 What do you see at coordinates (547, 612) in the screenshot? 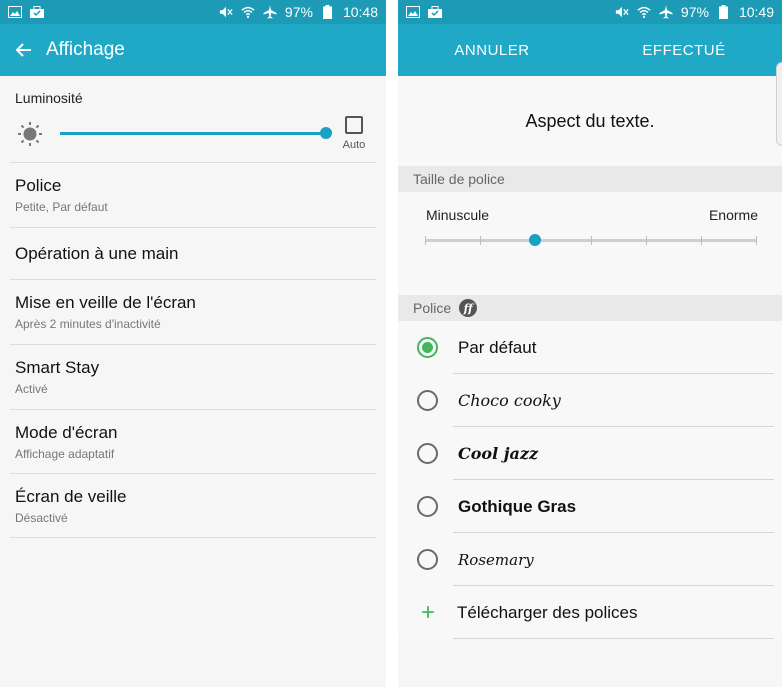
I see `download-fonts-label: Télécharger des polices` at bounding box center [547, 612].